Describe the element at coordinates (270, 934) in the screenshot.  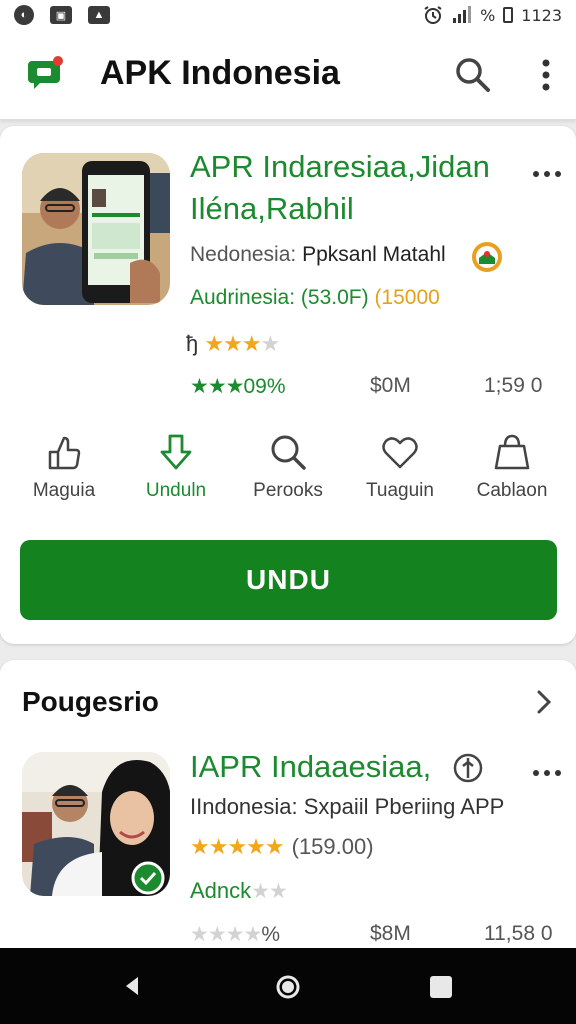
I see `size-prefix: %` at that location.